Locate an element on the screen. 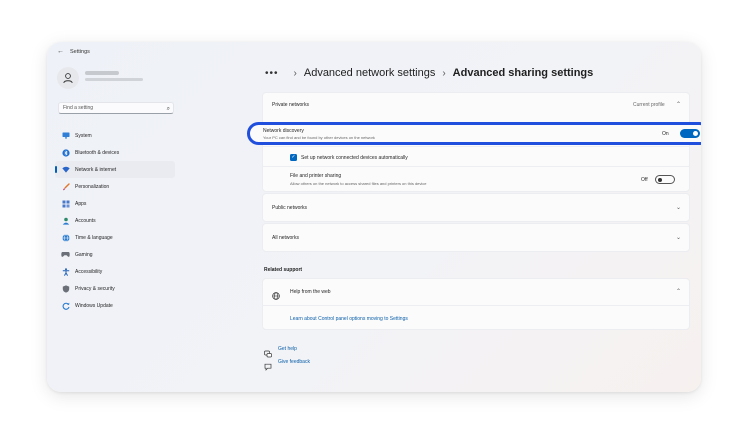 This screenshot has width=750, height=435. sidebar-item-label: Accessibility is located at coordinates (89, 271).